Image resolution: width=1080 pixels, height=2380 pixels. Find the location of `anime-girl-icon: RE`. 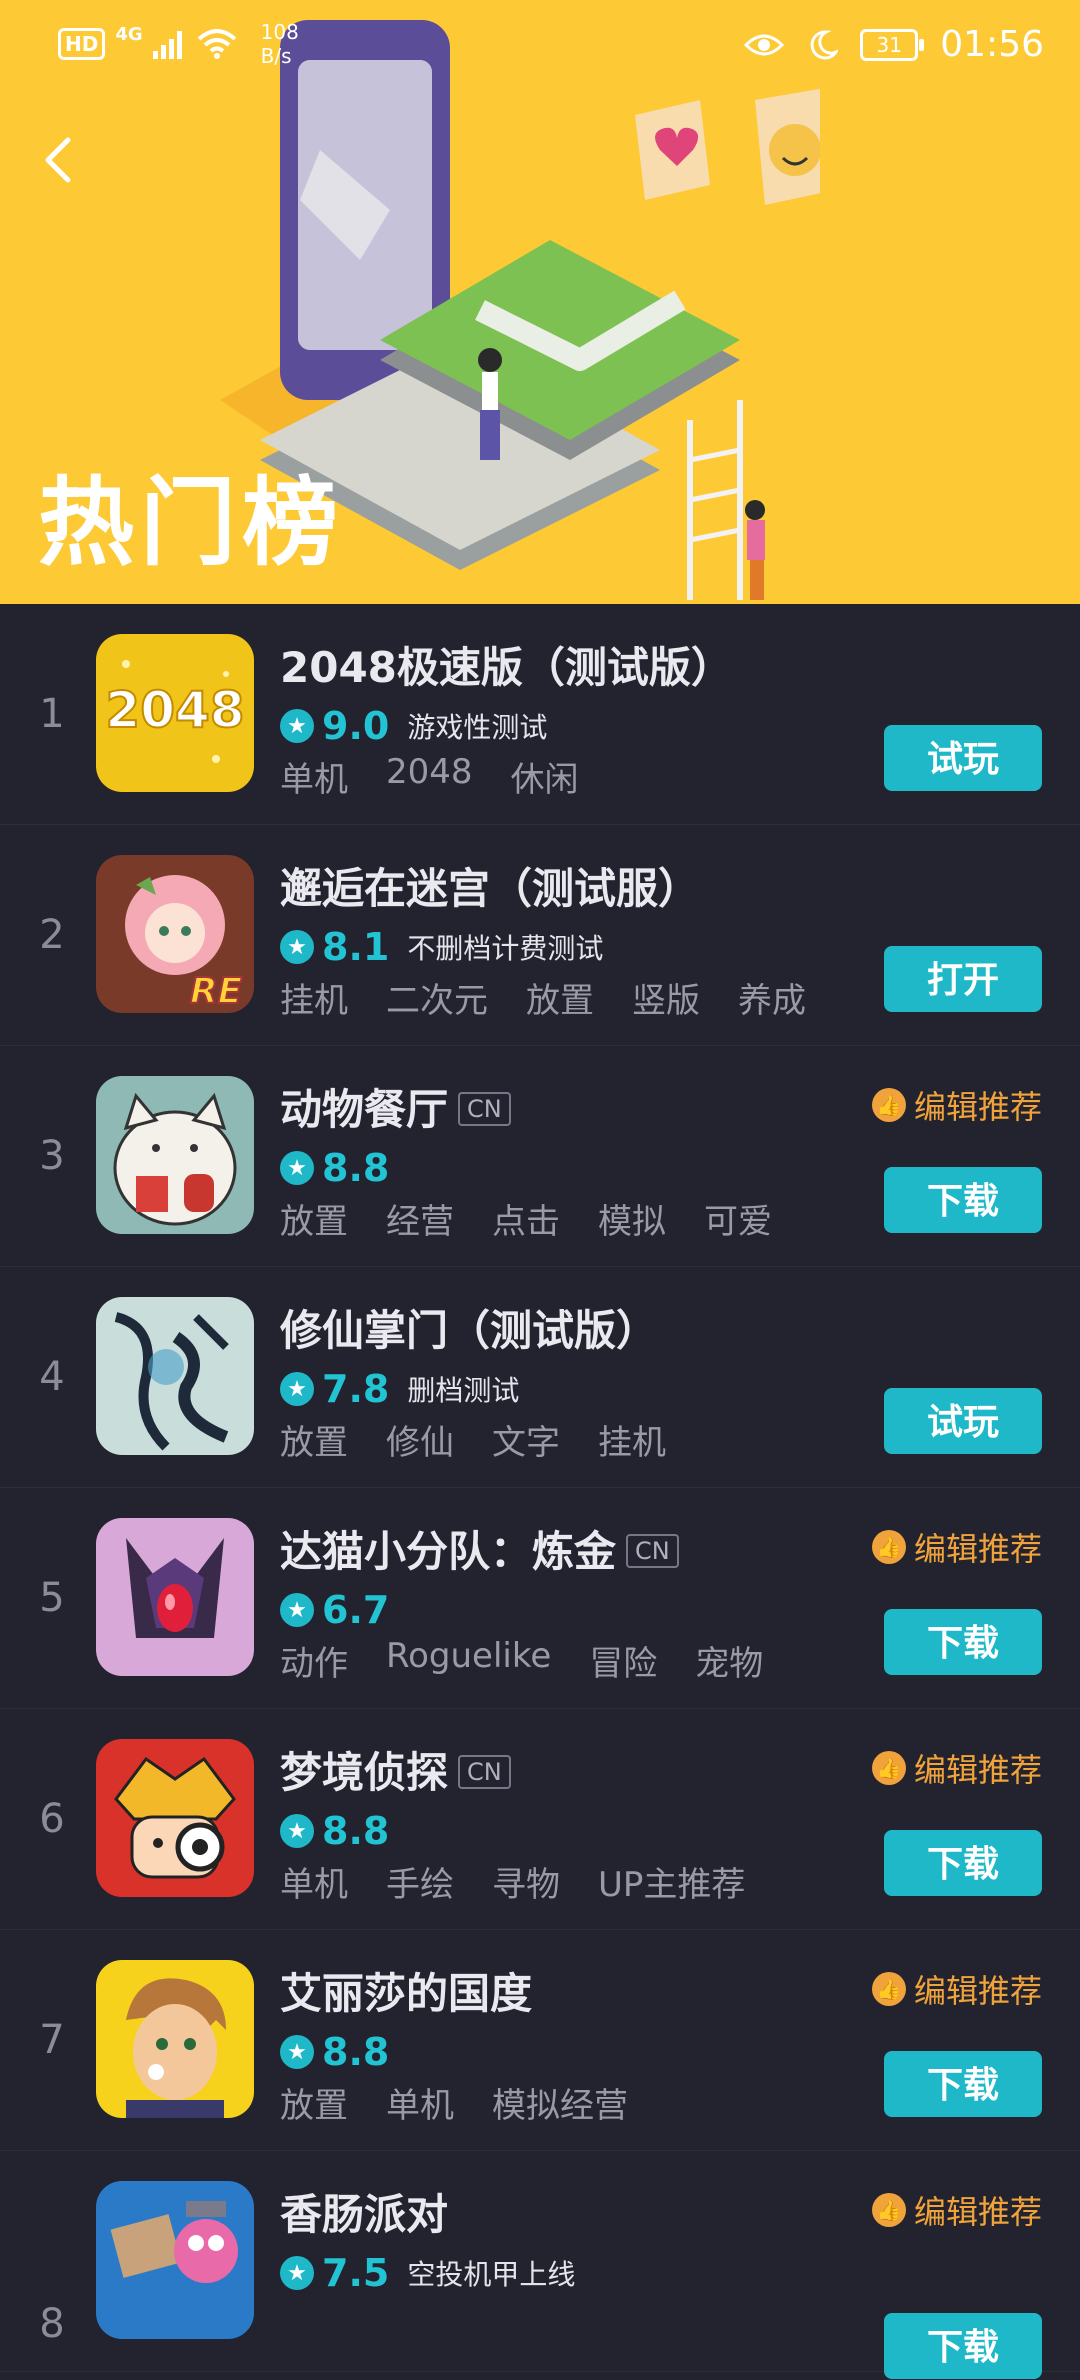

anime-girl-icon: RE is located at coordinates (175, 934).